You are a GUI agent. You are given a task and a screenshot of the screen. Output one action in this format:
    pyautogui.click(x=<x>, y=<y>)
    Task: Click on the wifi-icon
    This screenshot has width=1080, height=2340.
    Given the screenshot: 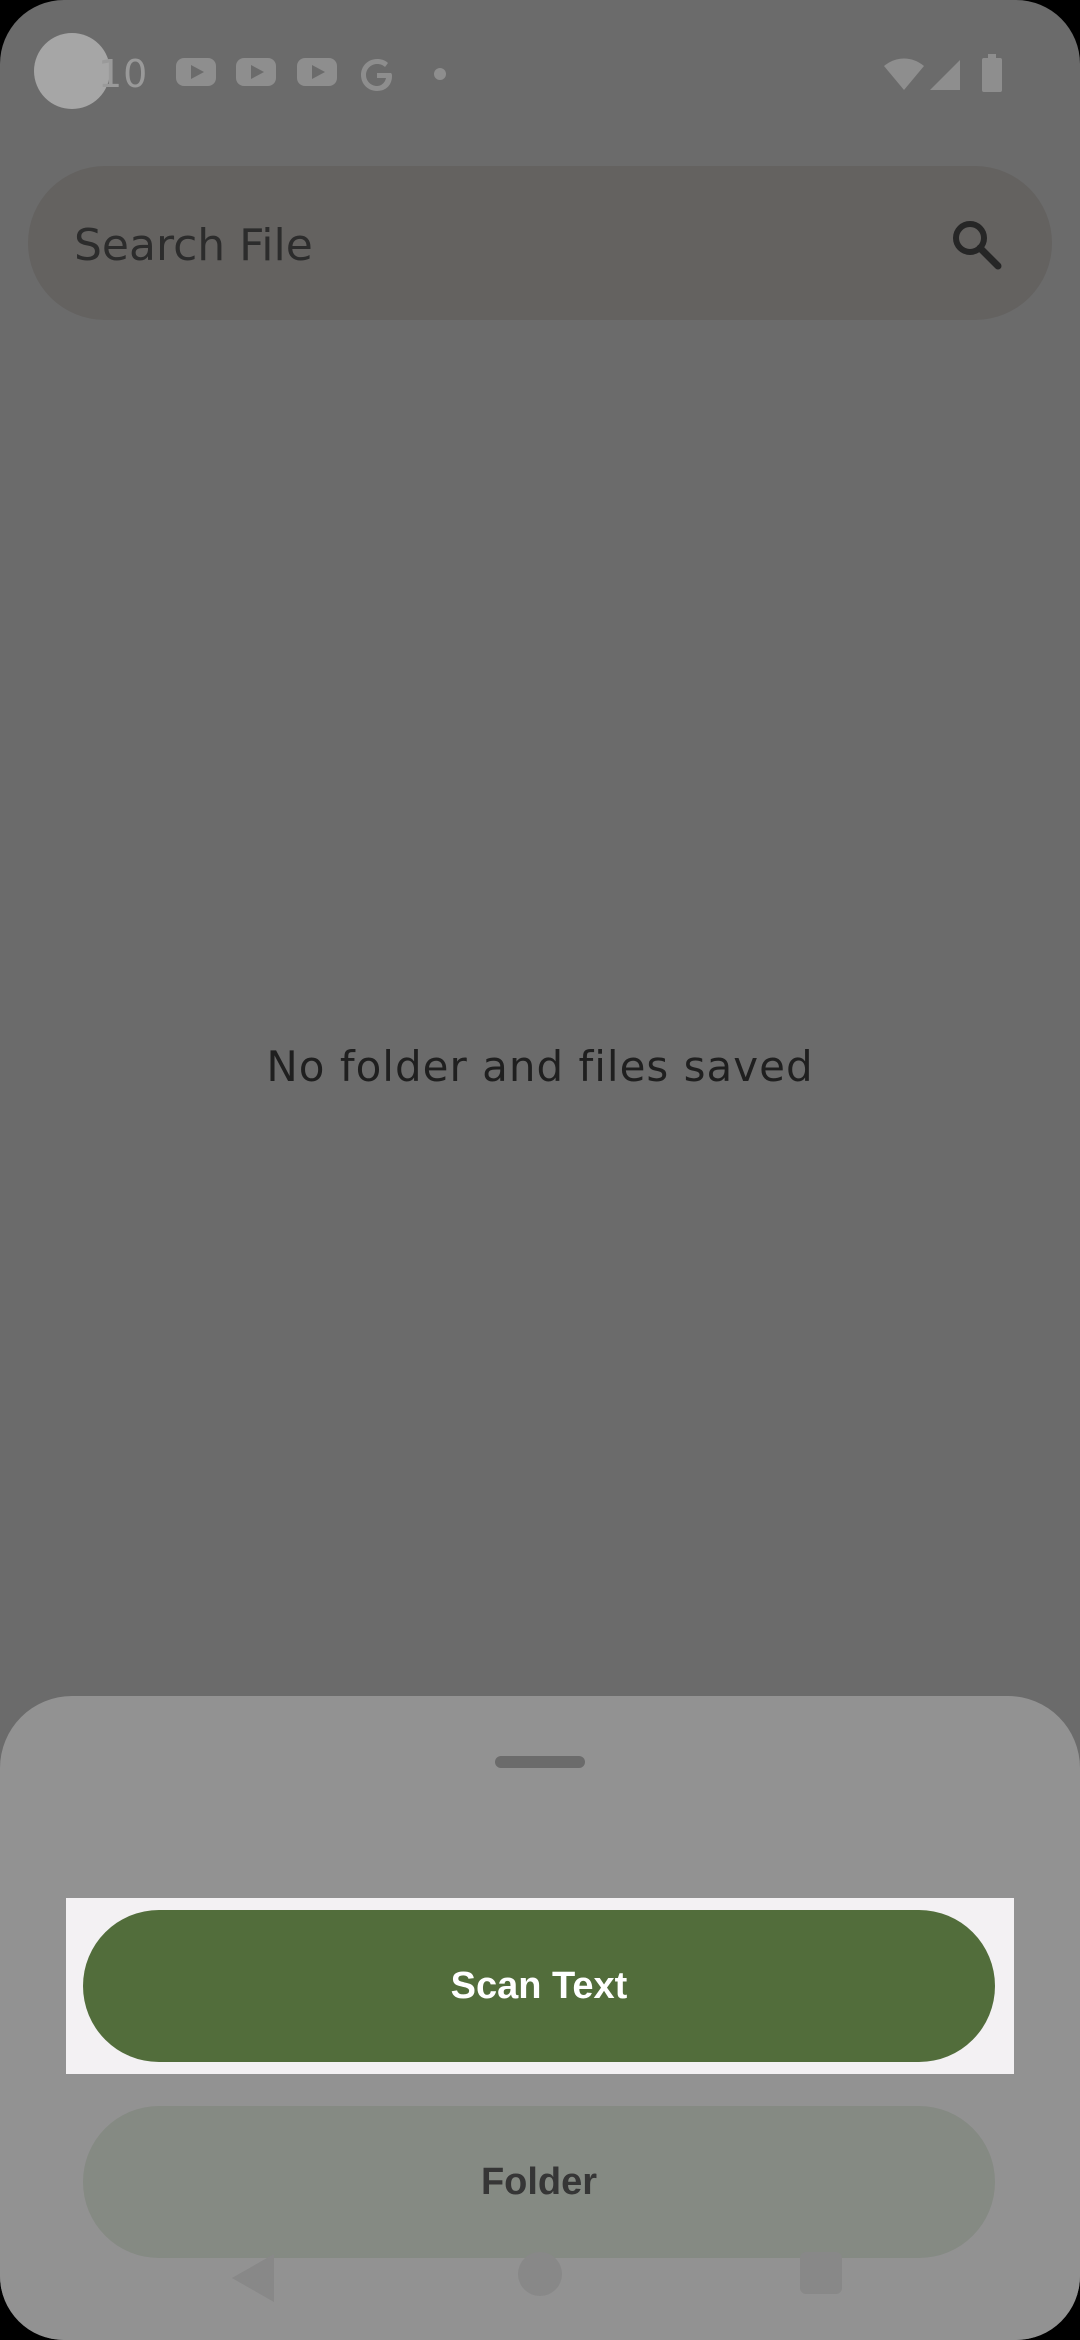 What is the action you would take?
    pyautogui.click(x=904, y=74)
    